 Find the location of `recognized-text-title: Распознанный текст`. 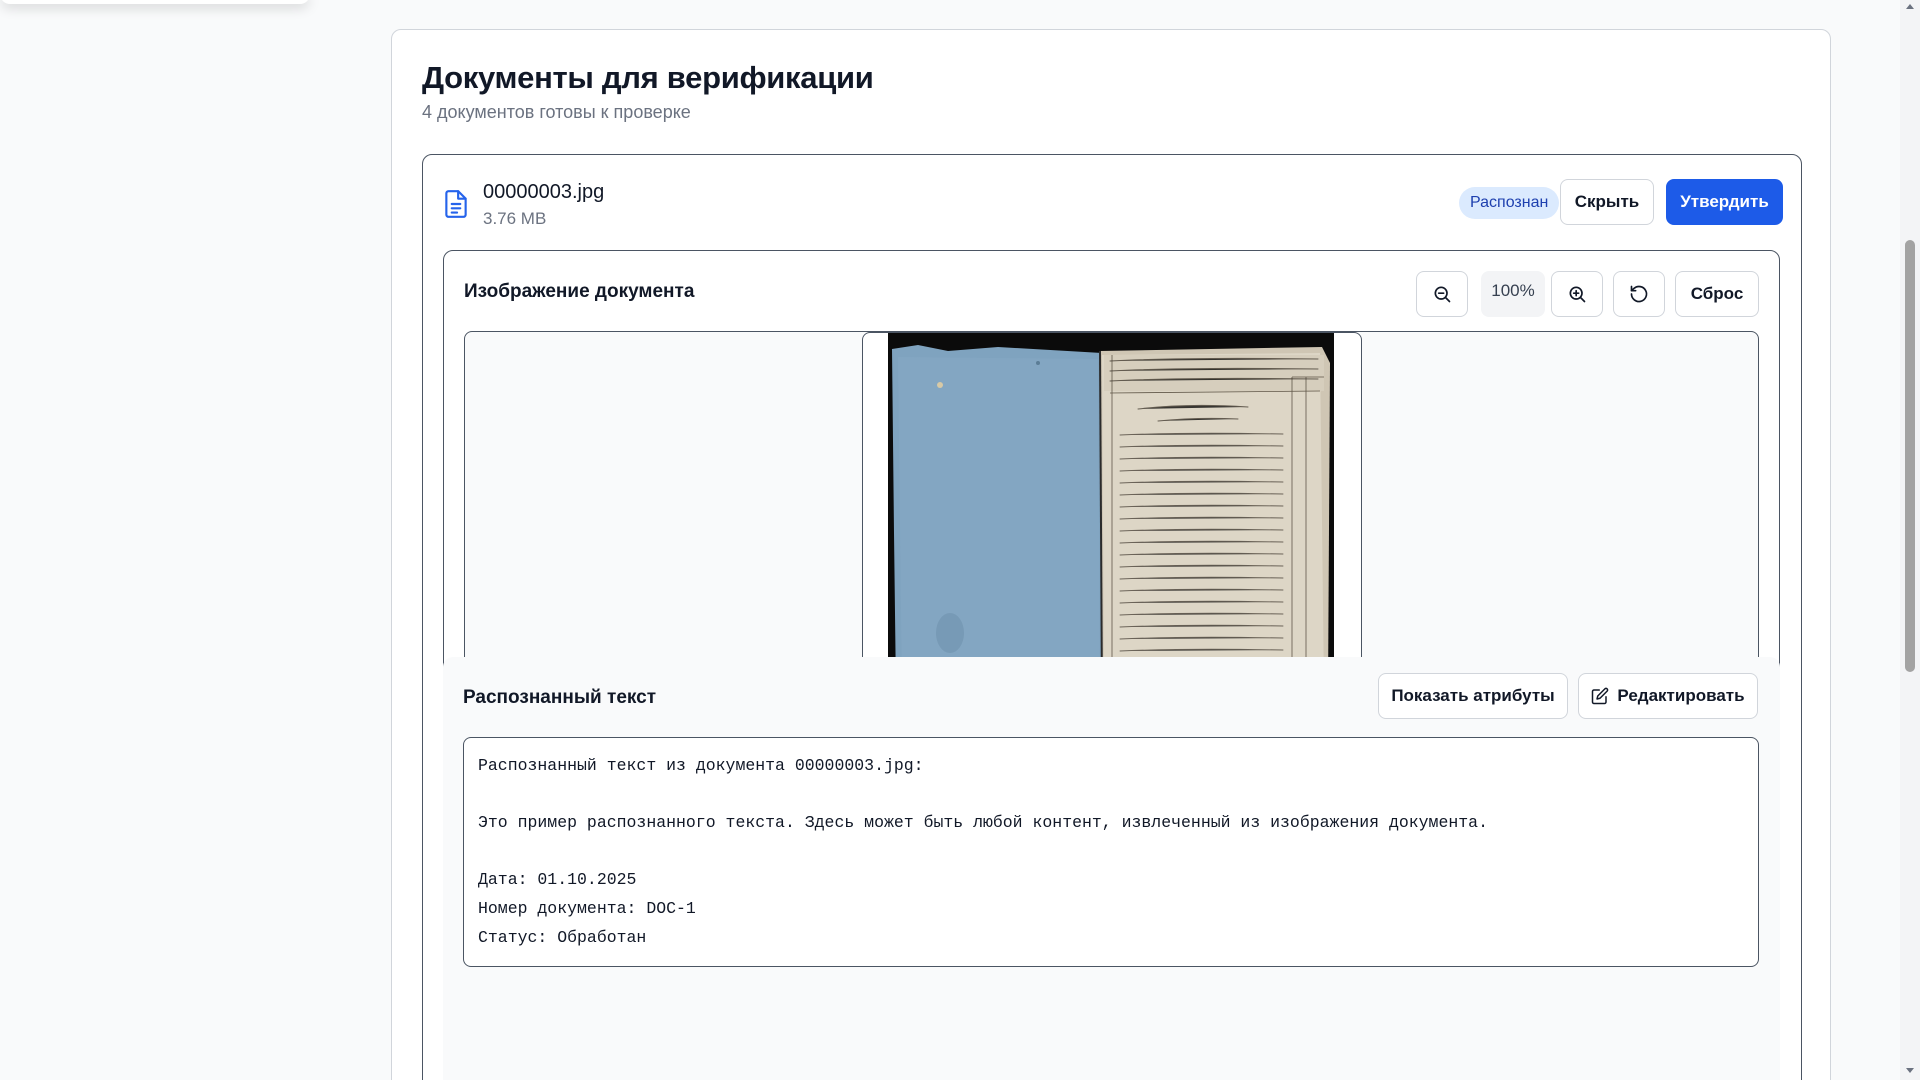

recognized-text-title: Распознанный текст is located at coordinates (560, 697).